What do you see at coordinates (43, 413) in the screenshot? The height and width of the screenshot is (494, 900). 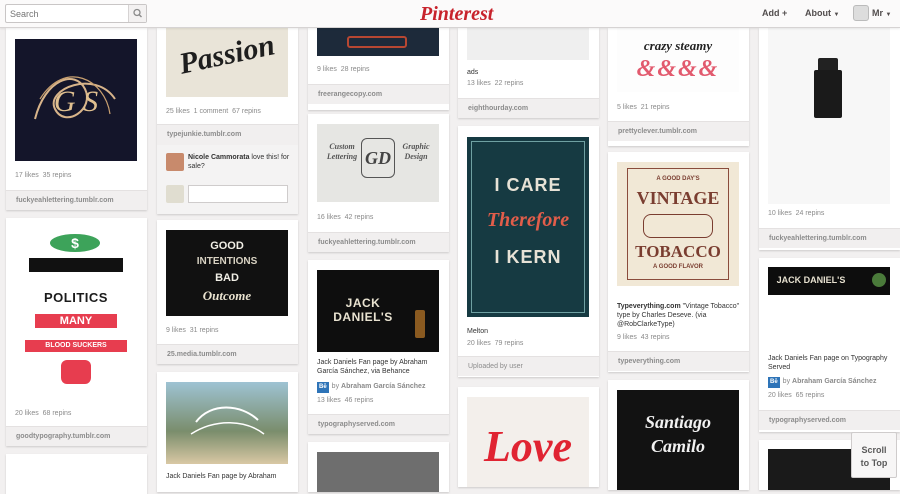 I see `pin-stats: 20 likes 68 repins` at bounding box center [43, 413].